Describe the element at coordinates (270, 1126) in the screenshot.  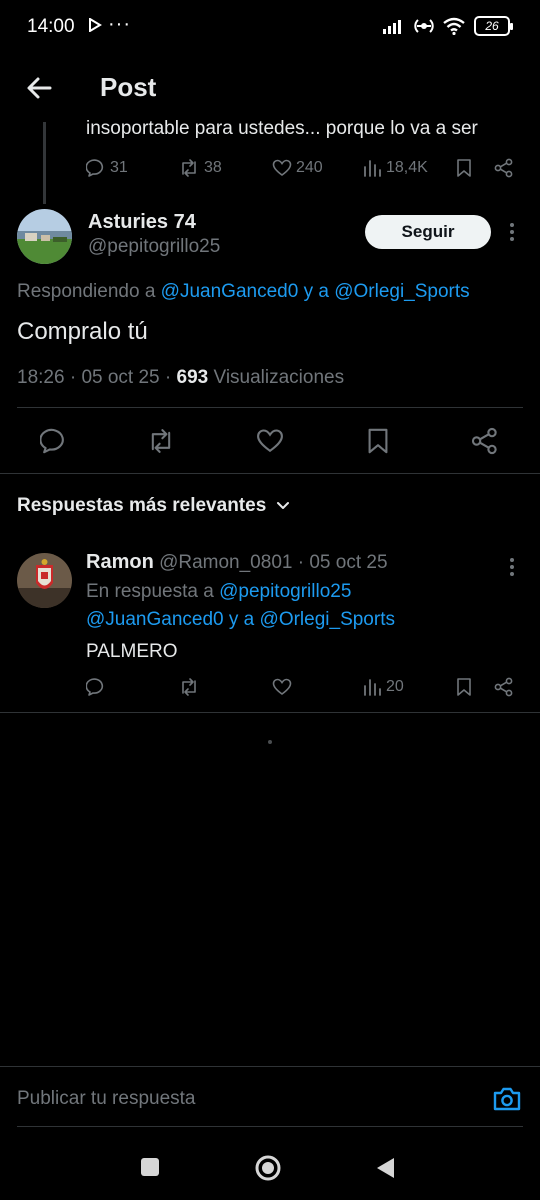
I see `composer-underline` at that location.